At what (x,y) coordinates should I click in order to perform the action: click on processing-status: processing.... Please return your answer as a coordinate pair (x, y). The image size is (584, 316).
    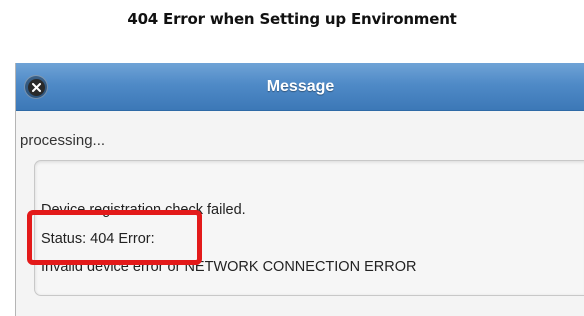
    Looking at the image, I should click on (63, 140).